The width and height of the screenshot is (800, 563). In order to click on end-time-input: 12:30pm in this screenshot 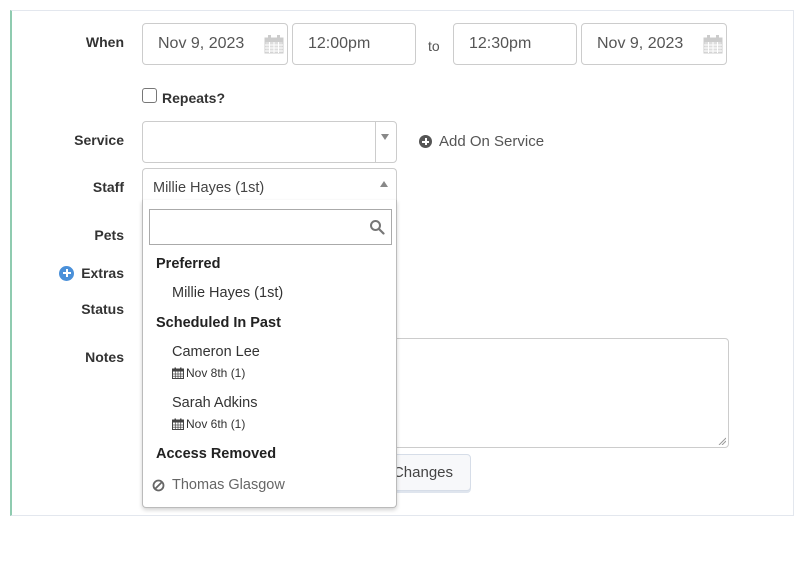, I will do `click(515, 44)`.